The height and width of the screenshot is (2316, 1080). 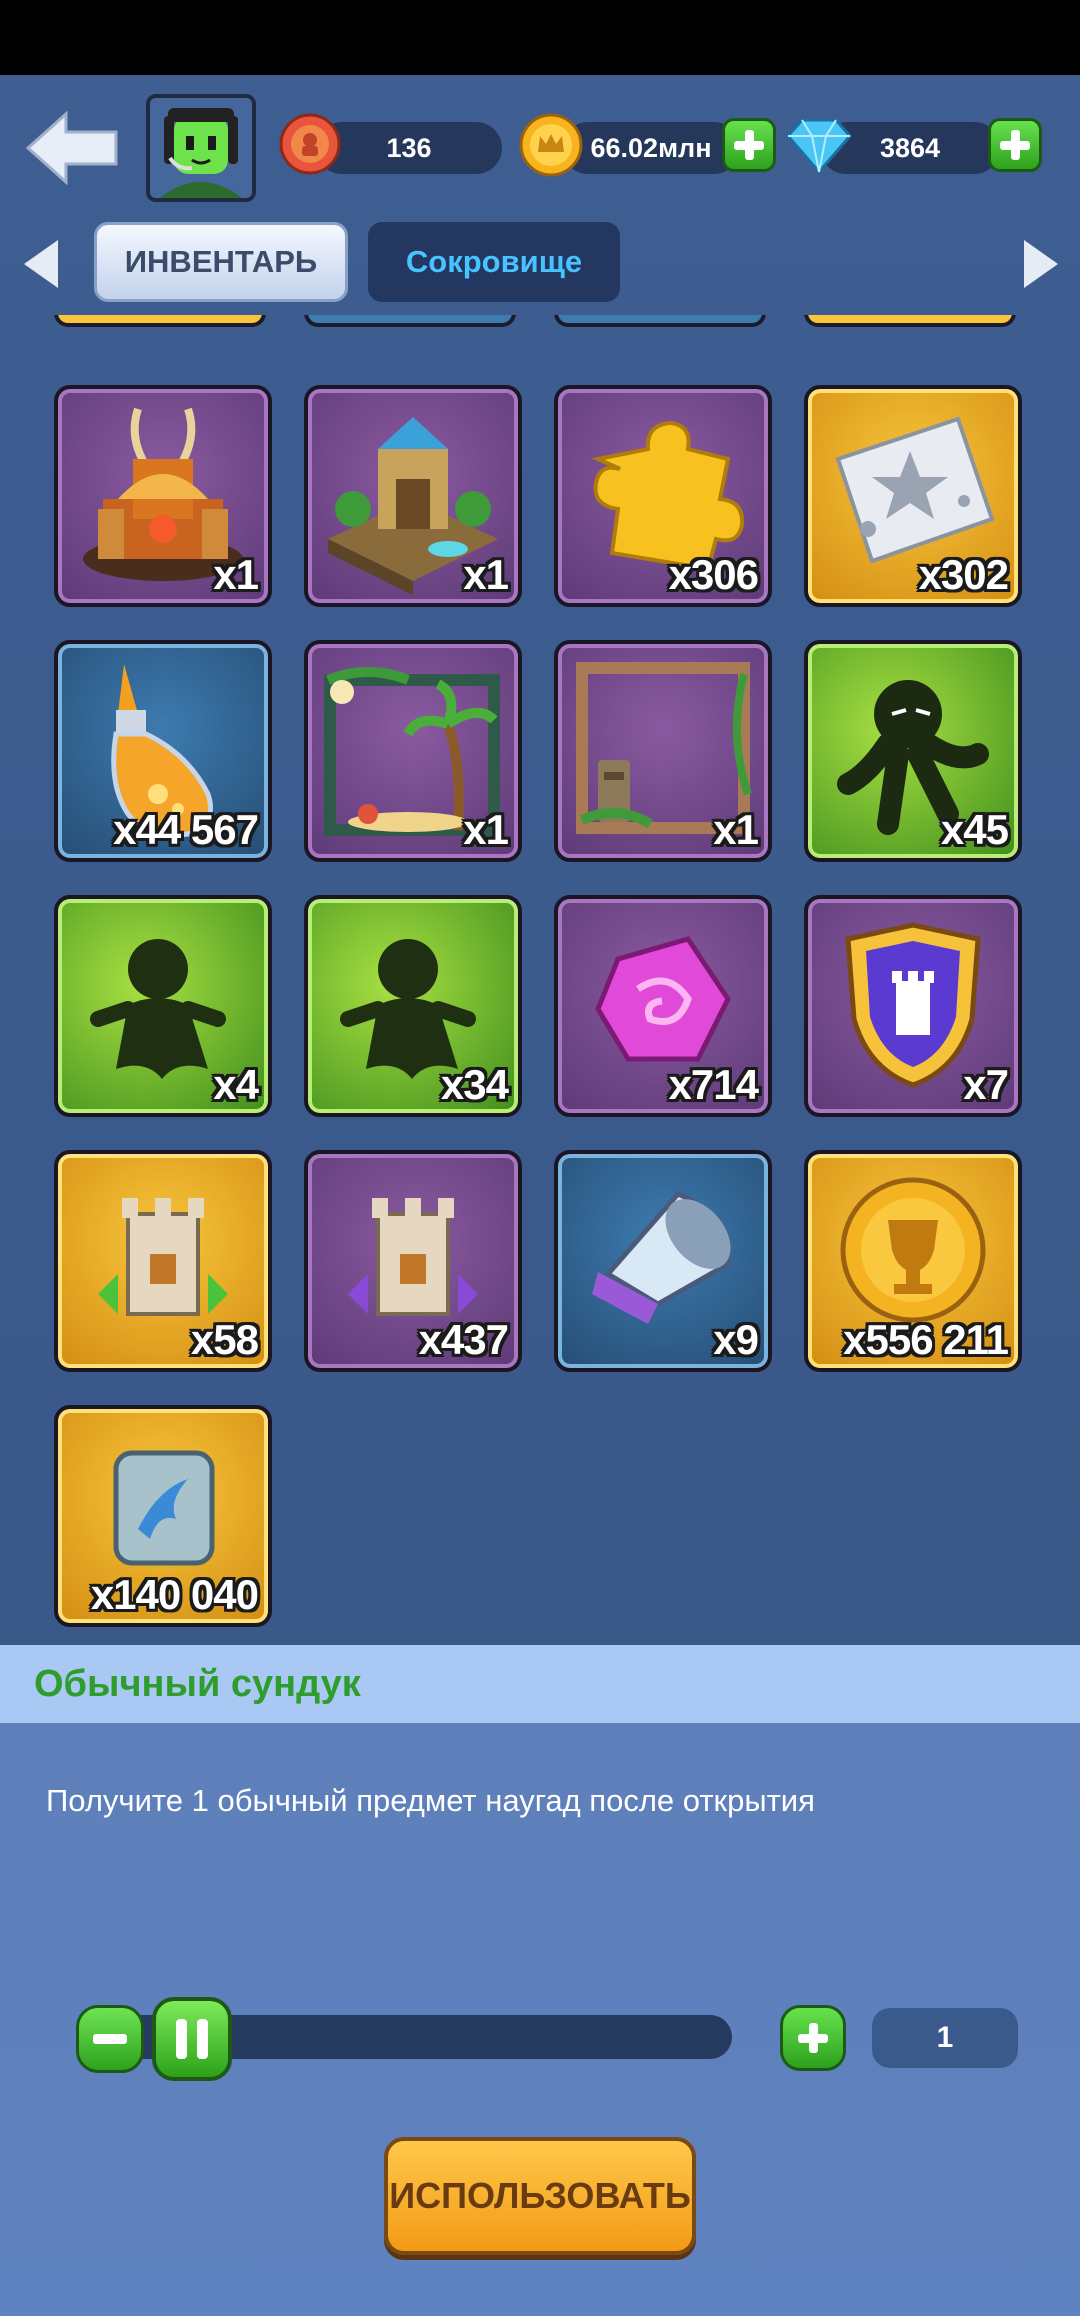 What do you see at coordinates (749, 145) in the screenshot?
I see `add-gold-button` at bounding box center [749, 145].